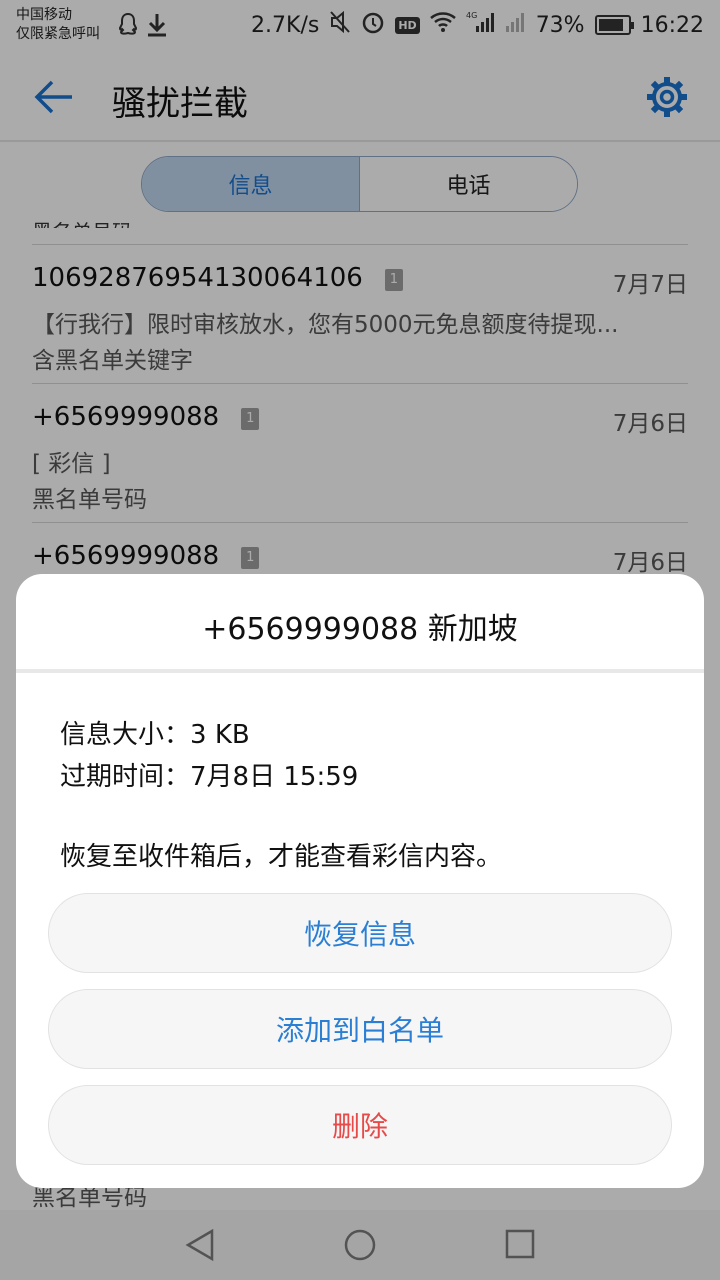  I want to click on expire-time-label: 过期时间：, so click(125, 777).